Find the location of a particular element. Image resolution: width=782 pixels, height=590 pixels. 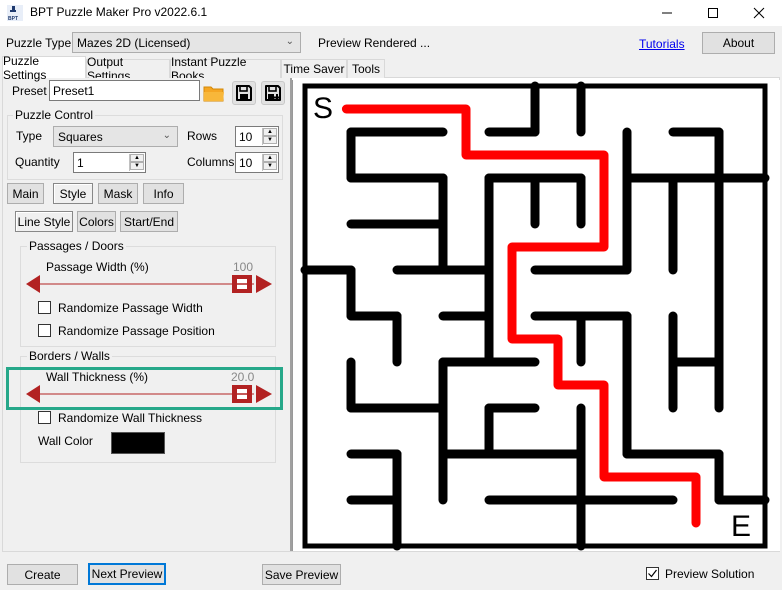

save-icon is located at coordinates (244, 93).